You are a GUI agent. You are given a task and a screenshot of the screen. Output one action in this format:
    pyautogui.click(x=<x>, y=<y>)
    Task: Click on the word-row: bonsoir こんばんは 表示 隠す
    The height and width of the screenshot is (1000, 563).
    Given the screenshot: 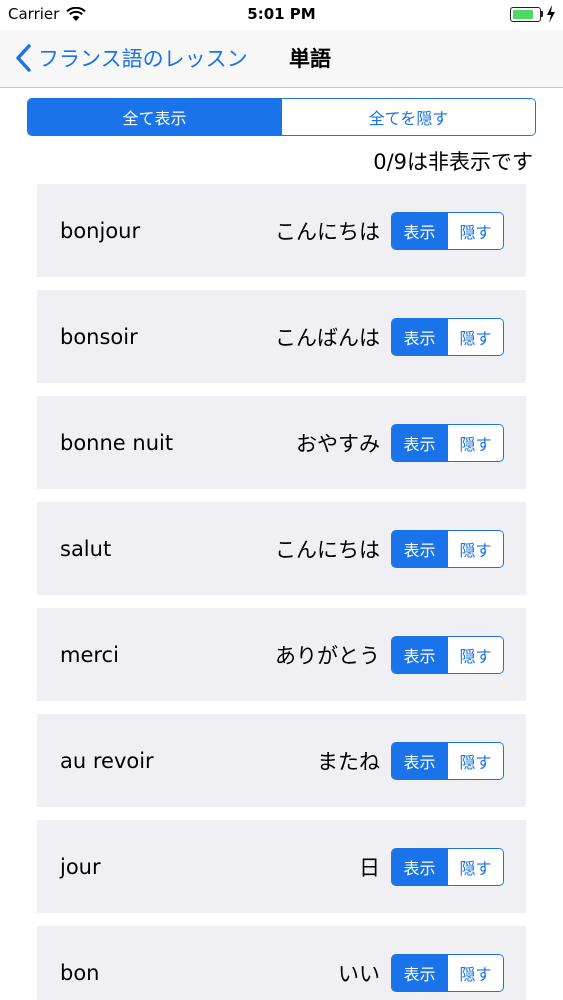 What is the action you would take?
    pyautogui.click(x=281, y=336)
    